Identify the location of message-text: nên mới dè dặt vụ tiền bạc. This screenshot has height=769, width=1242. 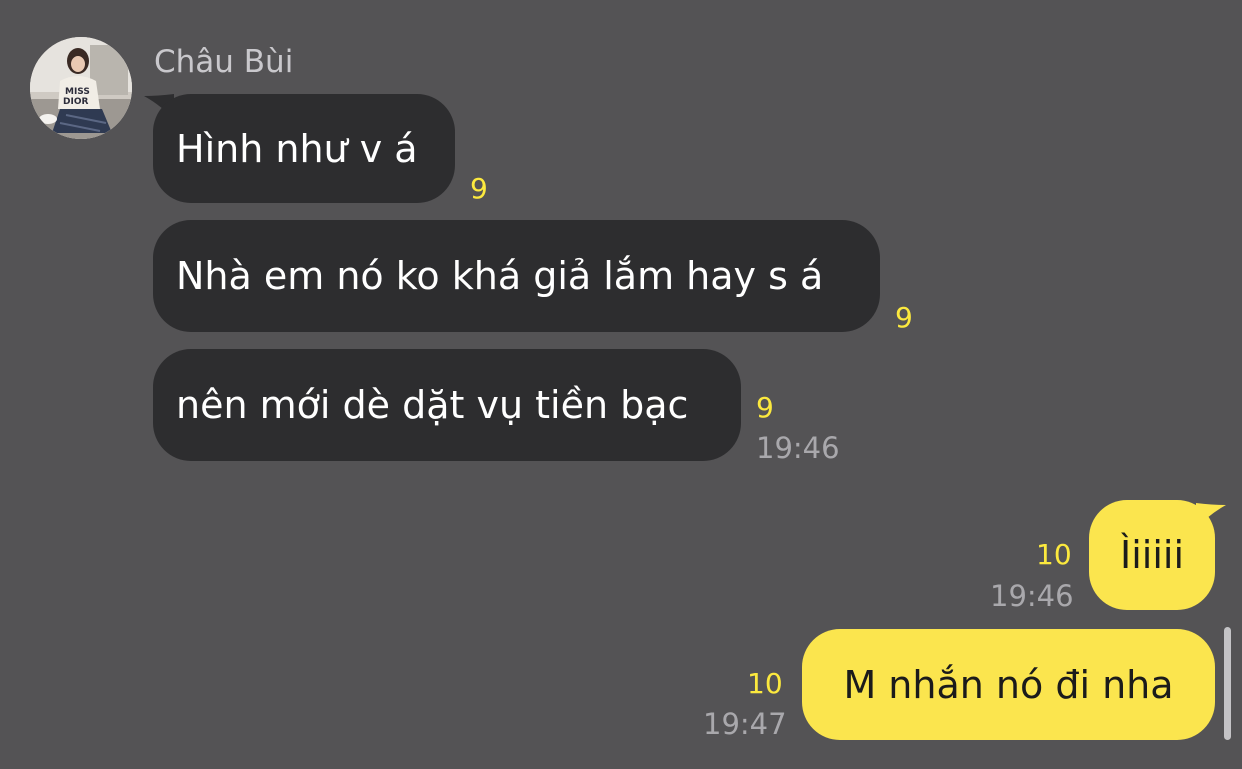
(432, 405).